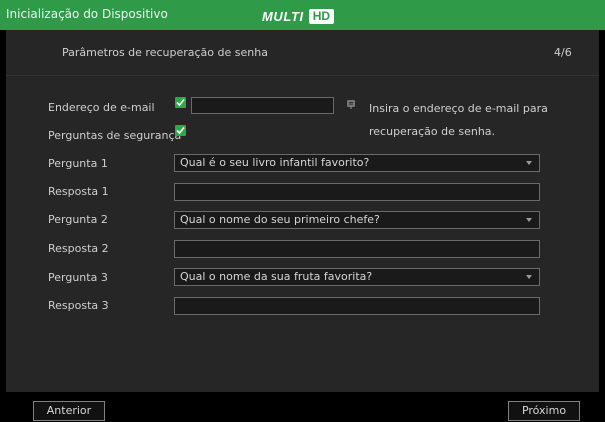  I want to click on question-3-select: Qual o nome da sua fruta favorita?, so click(357, 277).